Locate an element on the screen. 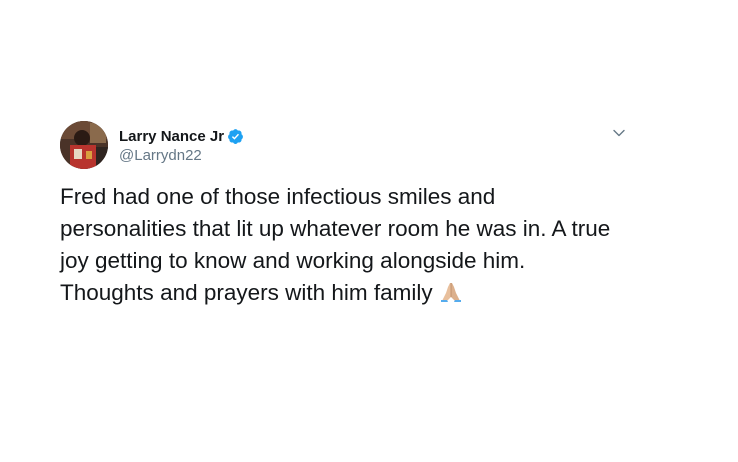 This screenshot has height=462, width=738. verified-badge-icon is located at coordinates (235, 136).